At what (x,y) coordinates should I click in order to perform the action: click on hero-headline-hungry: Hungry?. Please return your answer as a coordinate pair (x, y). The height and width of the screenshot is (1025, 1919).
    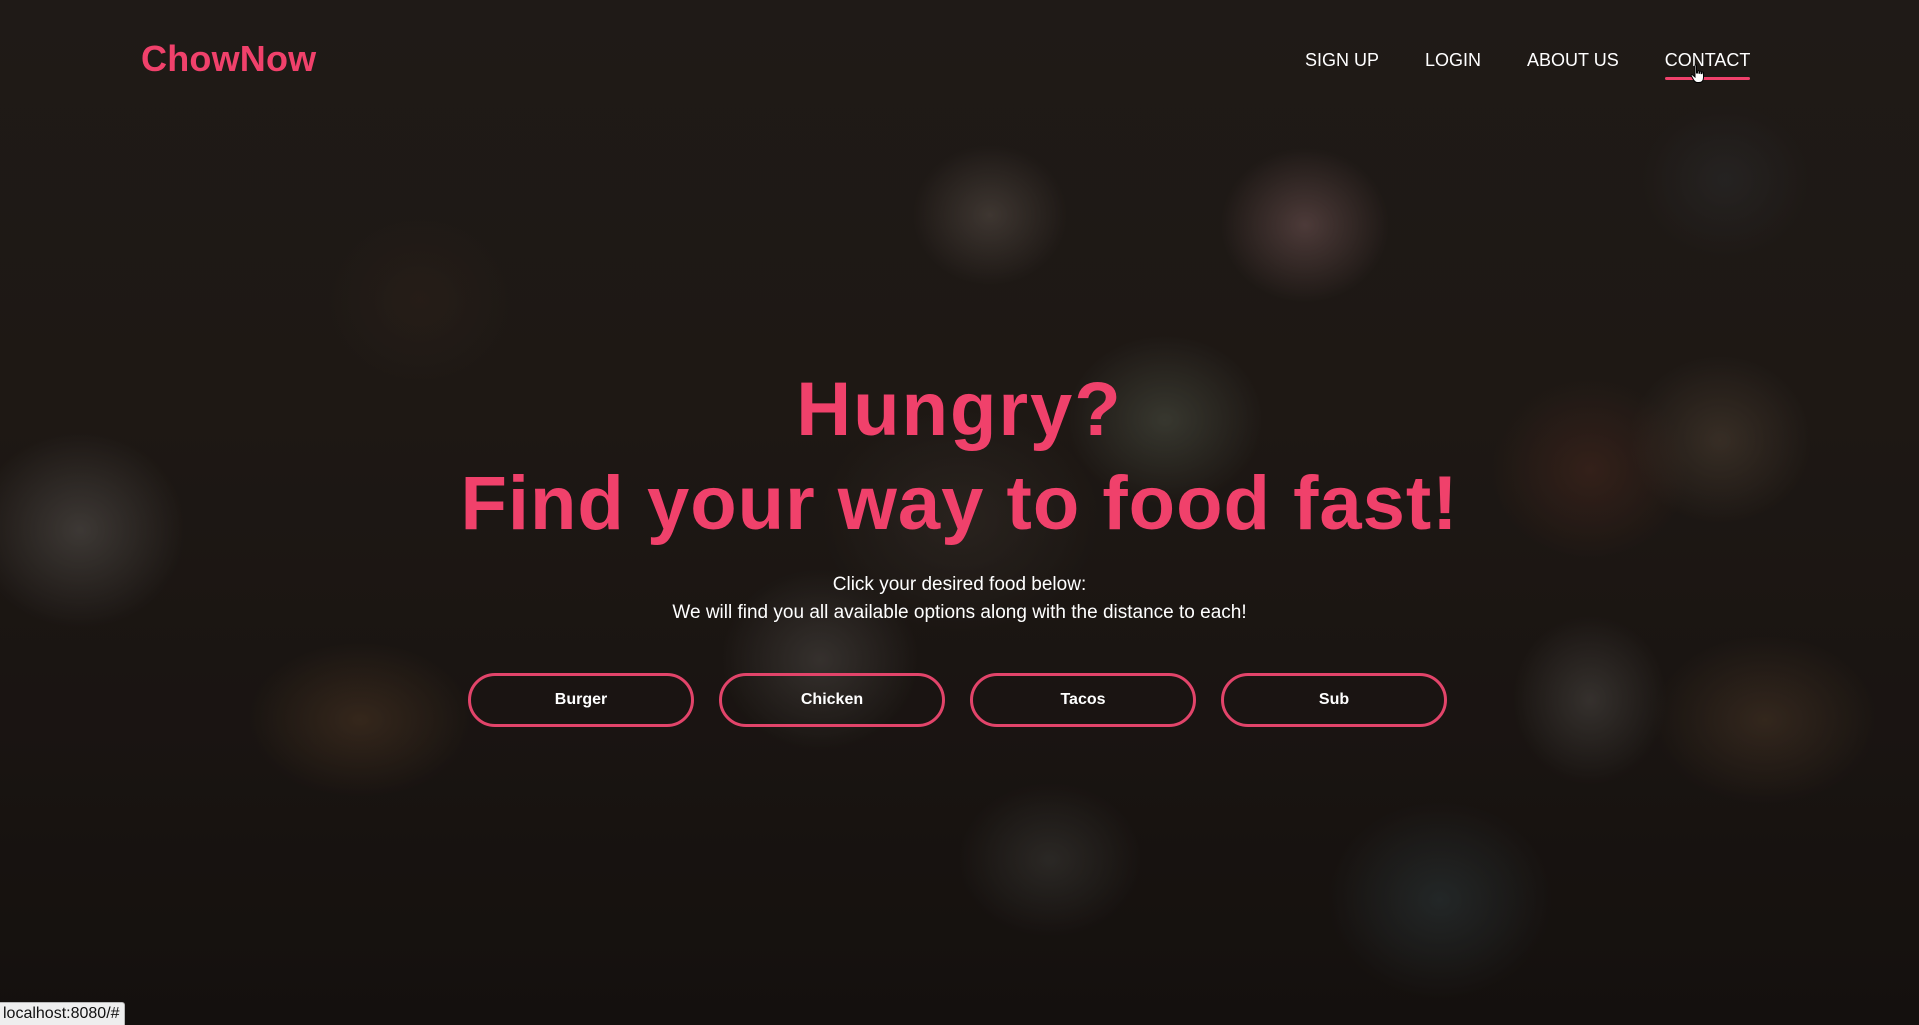
    Looking at the image, I should click on (959, 409).